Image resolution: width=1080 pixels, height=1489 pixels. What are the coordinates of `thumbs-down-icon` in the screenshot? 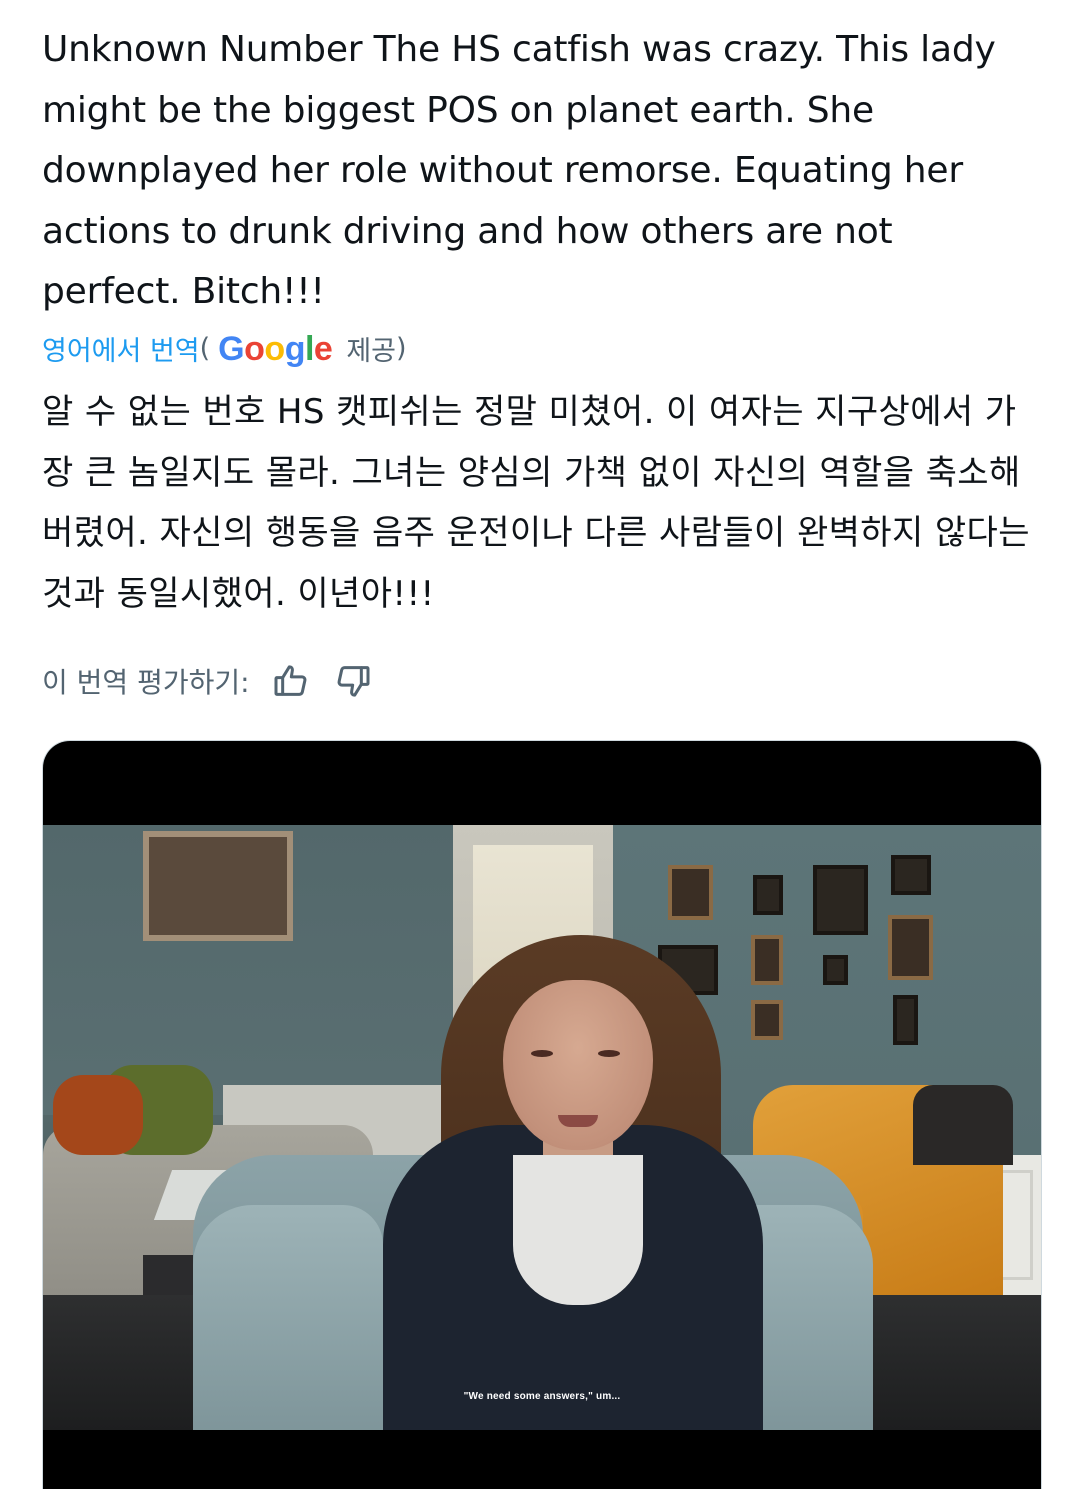 It's located at (353, 681).